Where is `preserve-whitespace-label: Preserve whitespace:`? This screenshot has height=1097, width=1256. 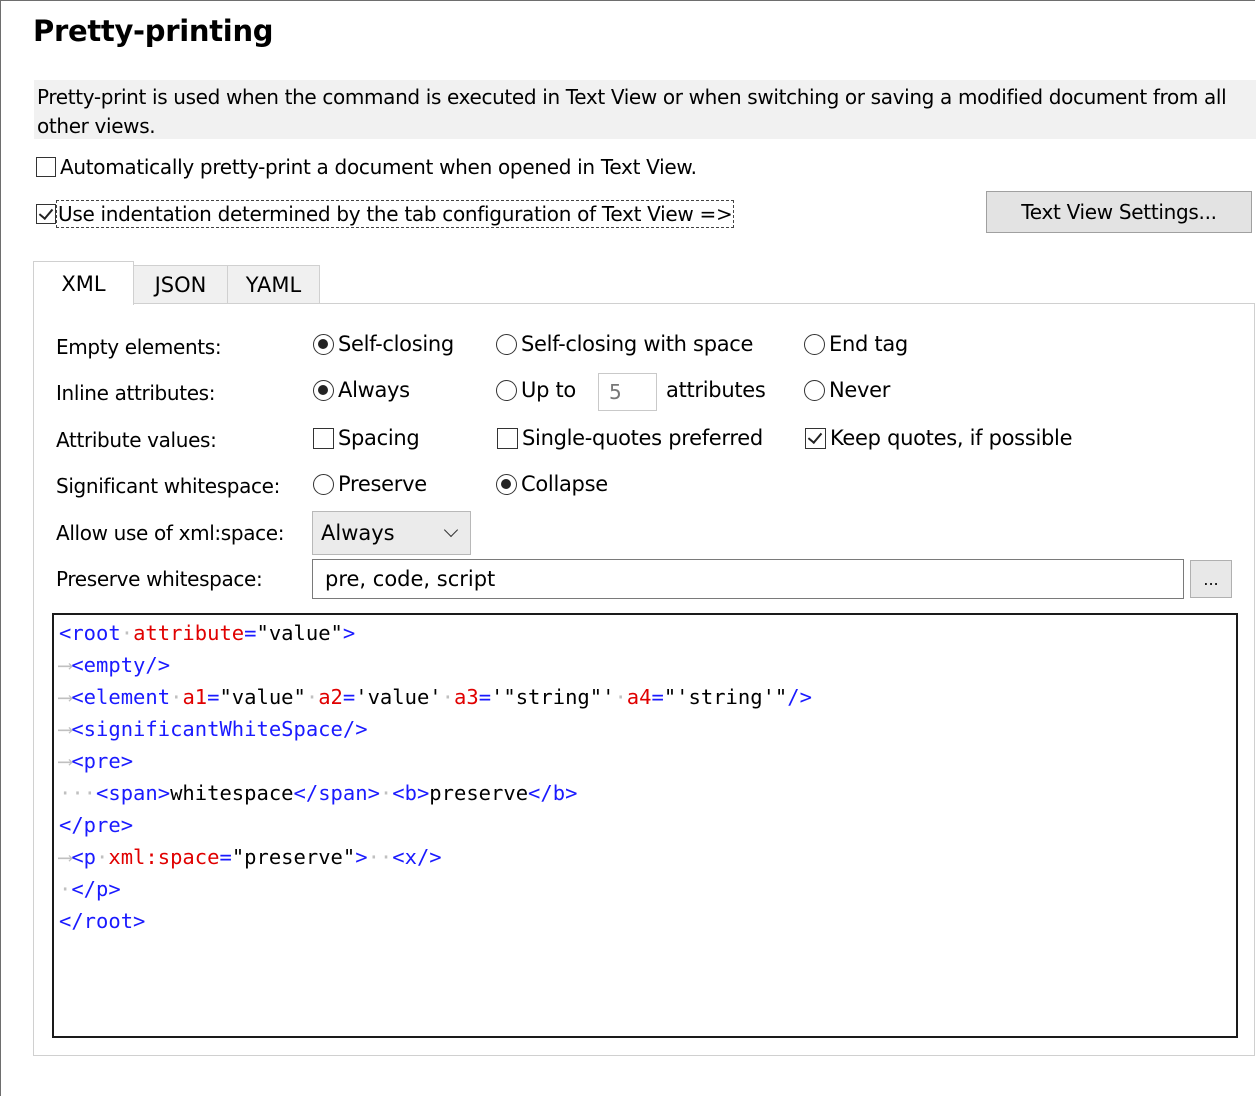 preserve-whitespace-label: Preserve whitespace: is located at coordinates (159, 579).